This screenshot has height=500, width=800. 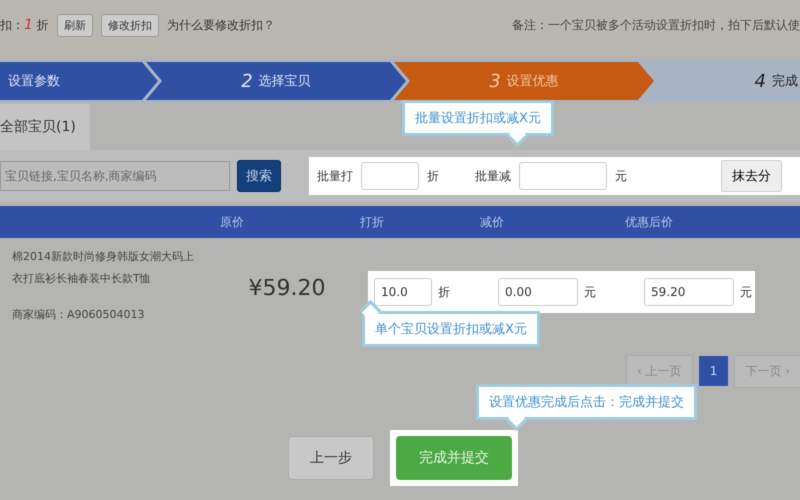 What do you see at coordinates (493, 176) in the screenshot?
I see `label: 批量减` at bounding box center [493, 176].